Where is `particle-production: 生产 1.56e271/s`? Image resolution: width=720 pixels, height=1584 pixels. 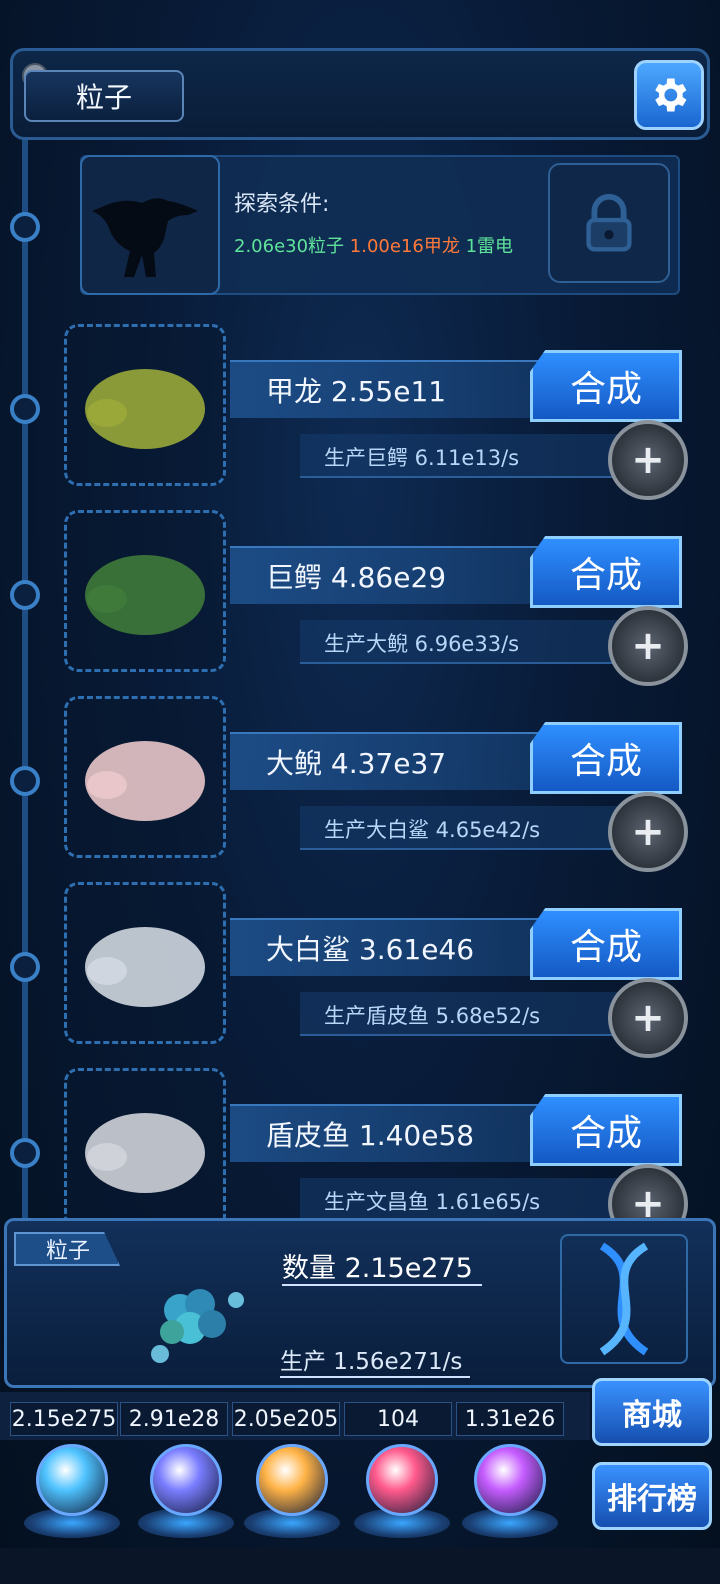
particle-production: 生产 1.56e271/s is located at coordinates (371, 1362).